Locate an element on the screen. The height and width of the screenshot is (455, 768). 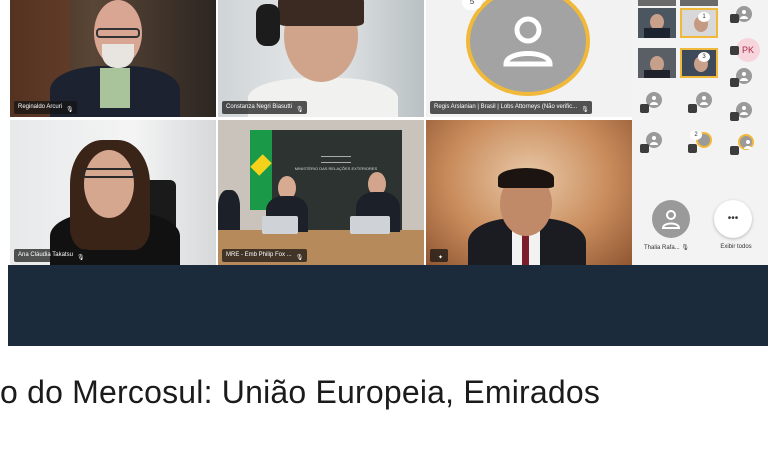
participant-name: Reginaldo Arcuri is located at coordinates (40, 107).